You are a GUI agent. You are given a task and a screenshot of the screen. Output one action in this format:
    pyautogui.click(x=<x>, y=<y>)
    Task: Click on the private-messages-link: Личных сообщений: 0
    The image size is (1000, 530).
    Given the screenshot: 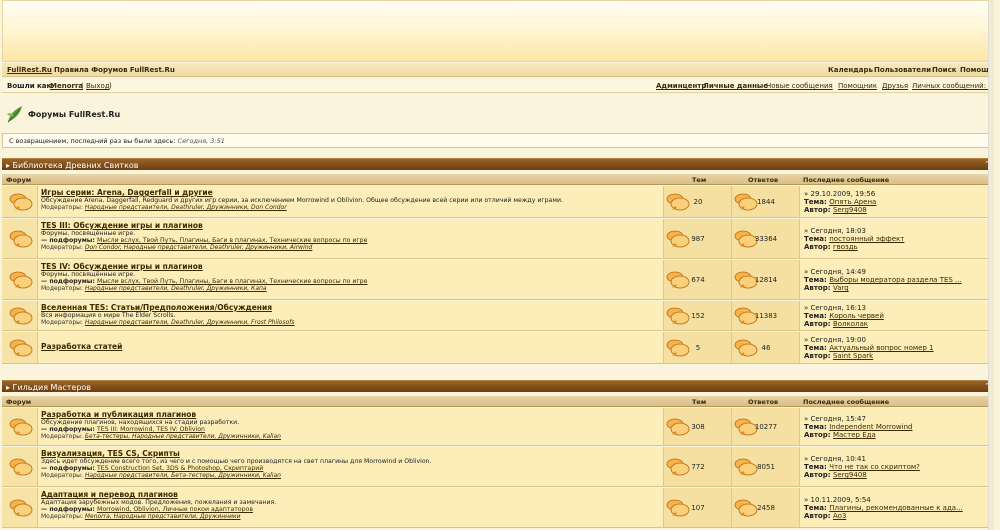 What is the action you would take?
    pyautogui.click(x=952, y=86)
    